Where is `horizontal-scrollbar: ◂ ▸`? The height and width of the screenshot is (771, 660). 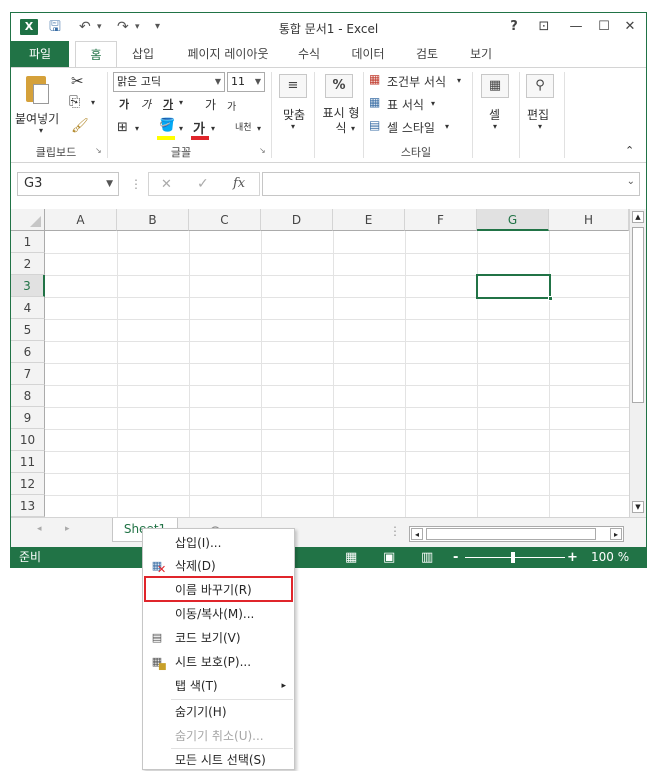 horizontal-scrollbar: ◂ ▸ is located at coordinates (516, 534).